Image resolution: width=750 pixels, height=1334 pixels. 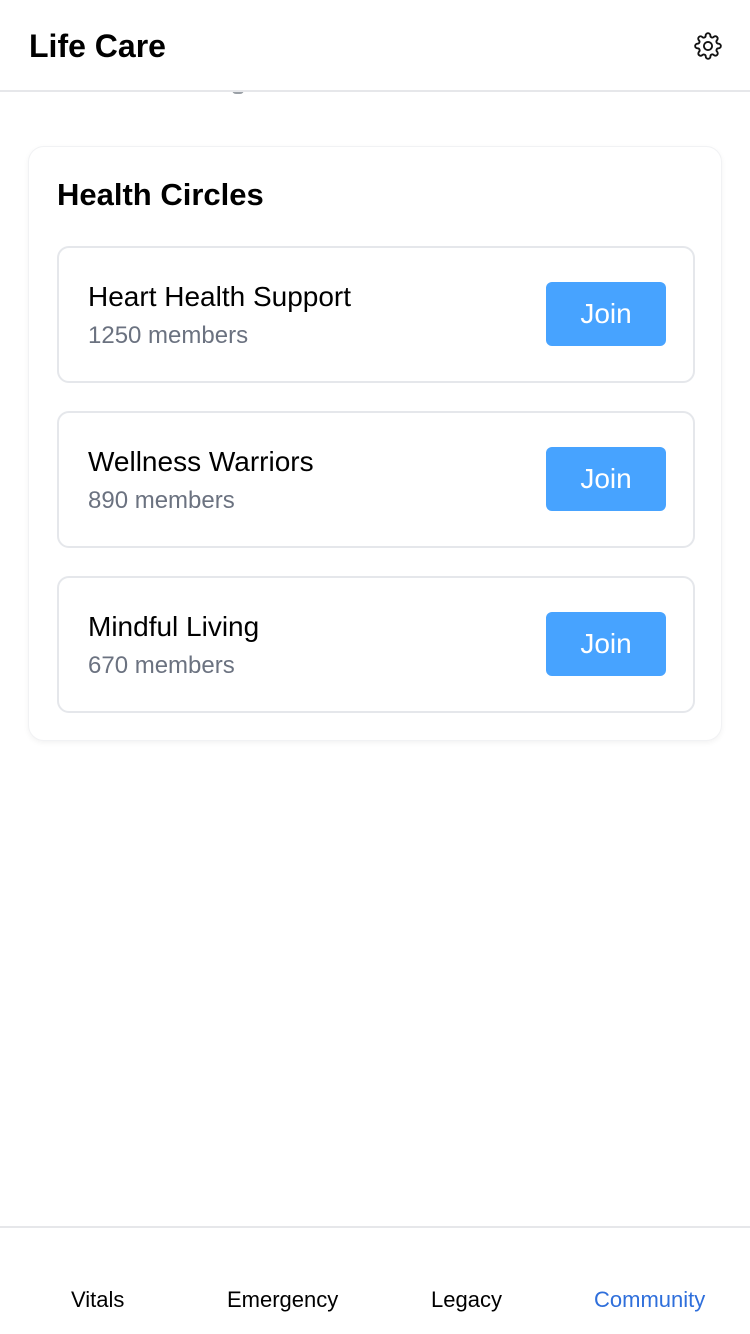 What do you see at coordinates (161, 500) in the screenshot?
I see `circle-member-count: 890 members` at bounding box center [161, 500].